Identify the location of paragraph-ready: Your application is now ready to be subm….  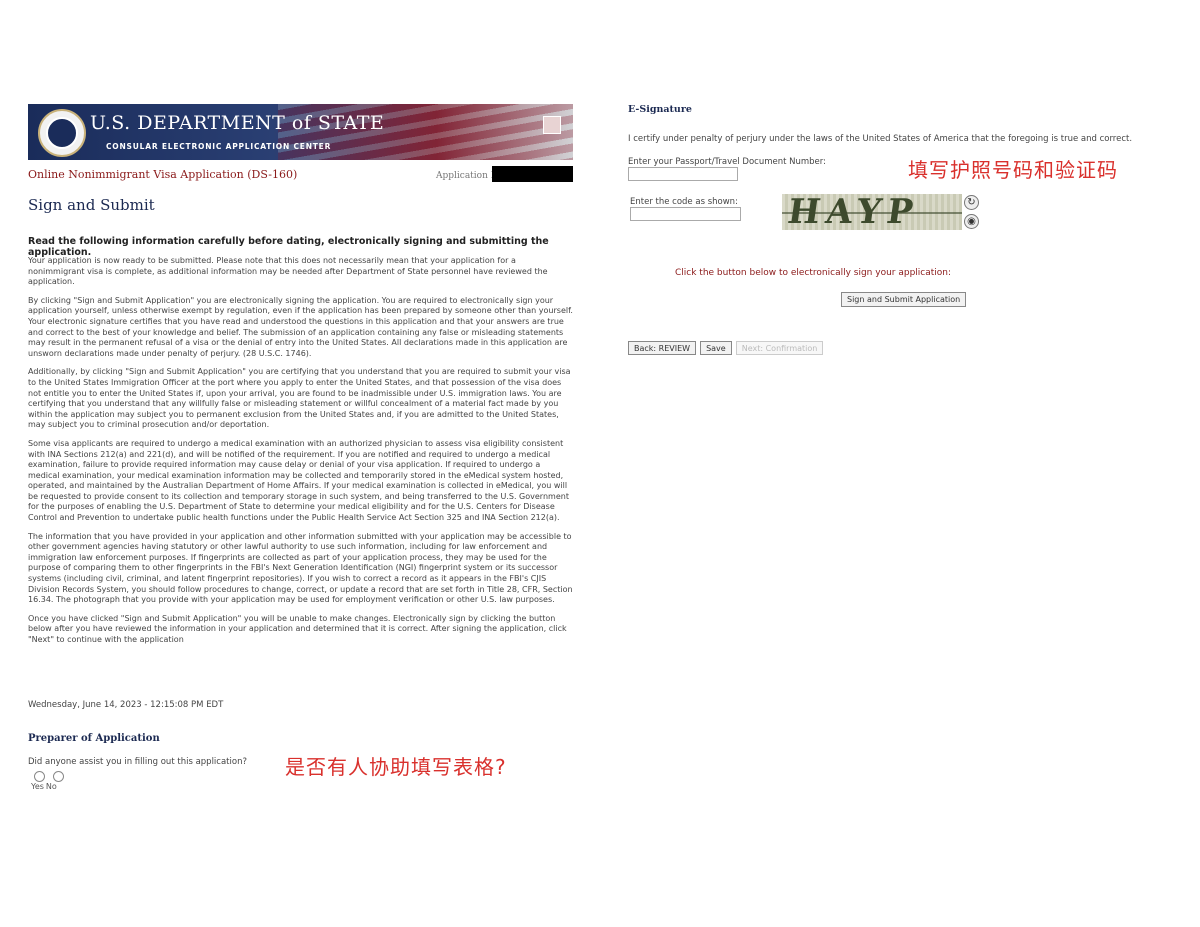
(288, 271).